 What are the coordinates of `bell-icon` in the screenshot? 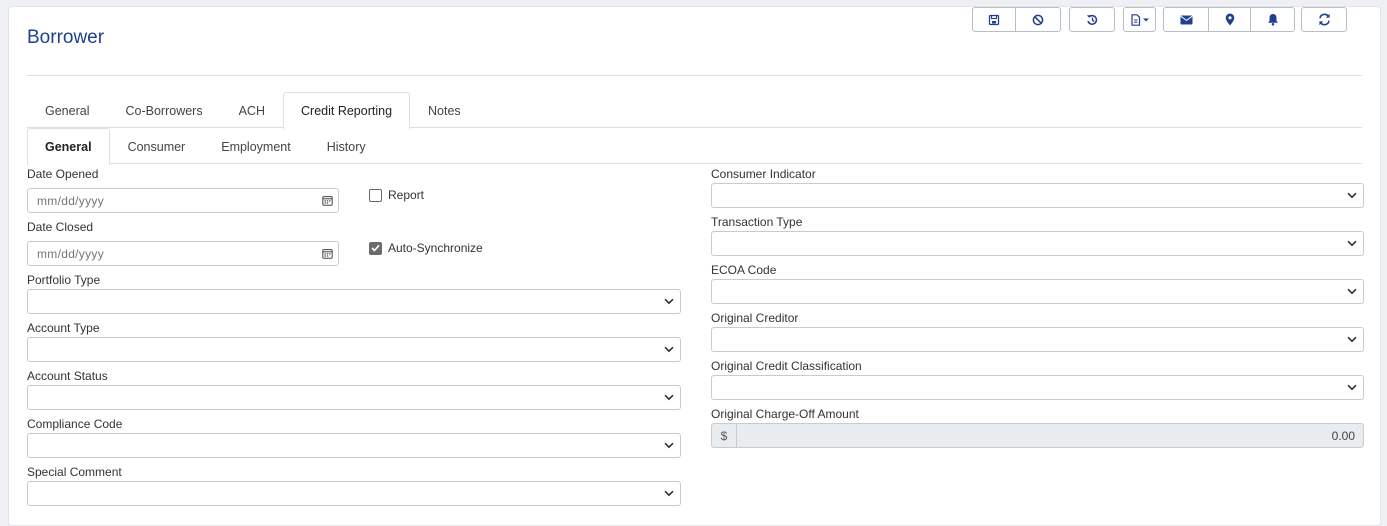 It's located at (1272, 20).